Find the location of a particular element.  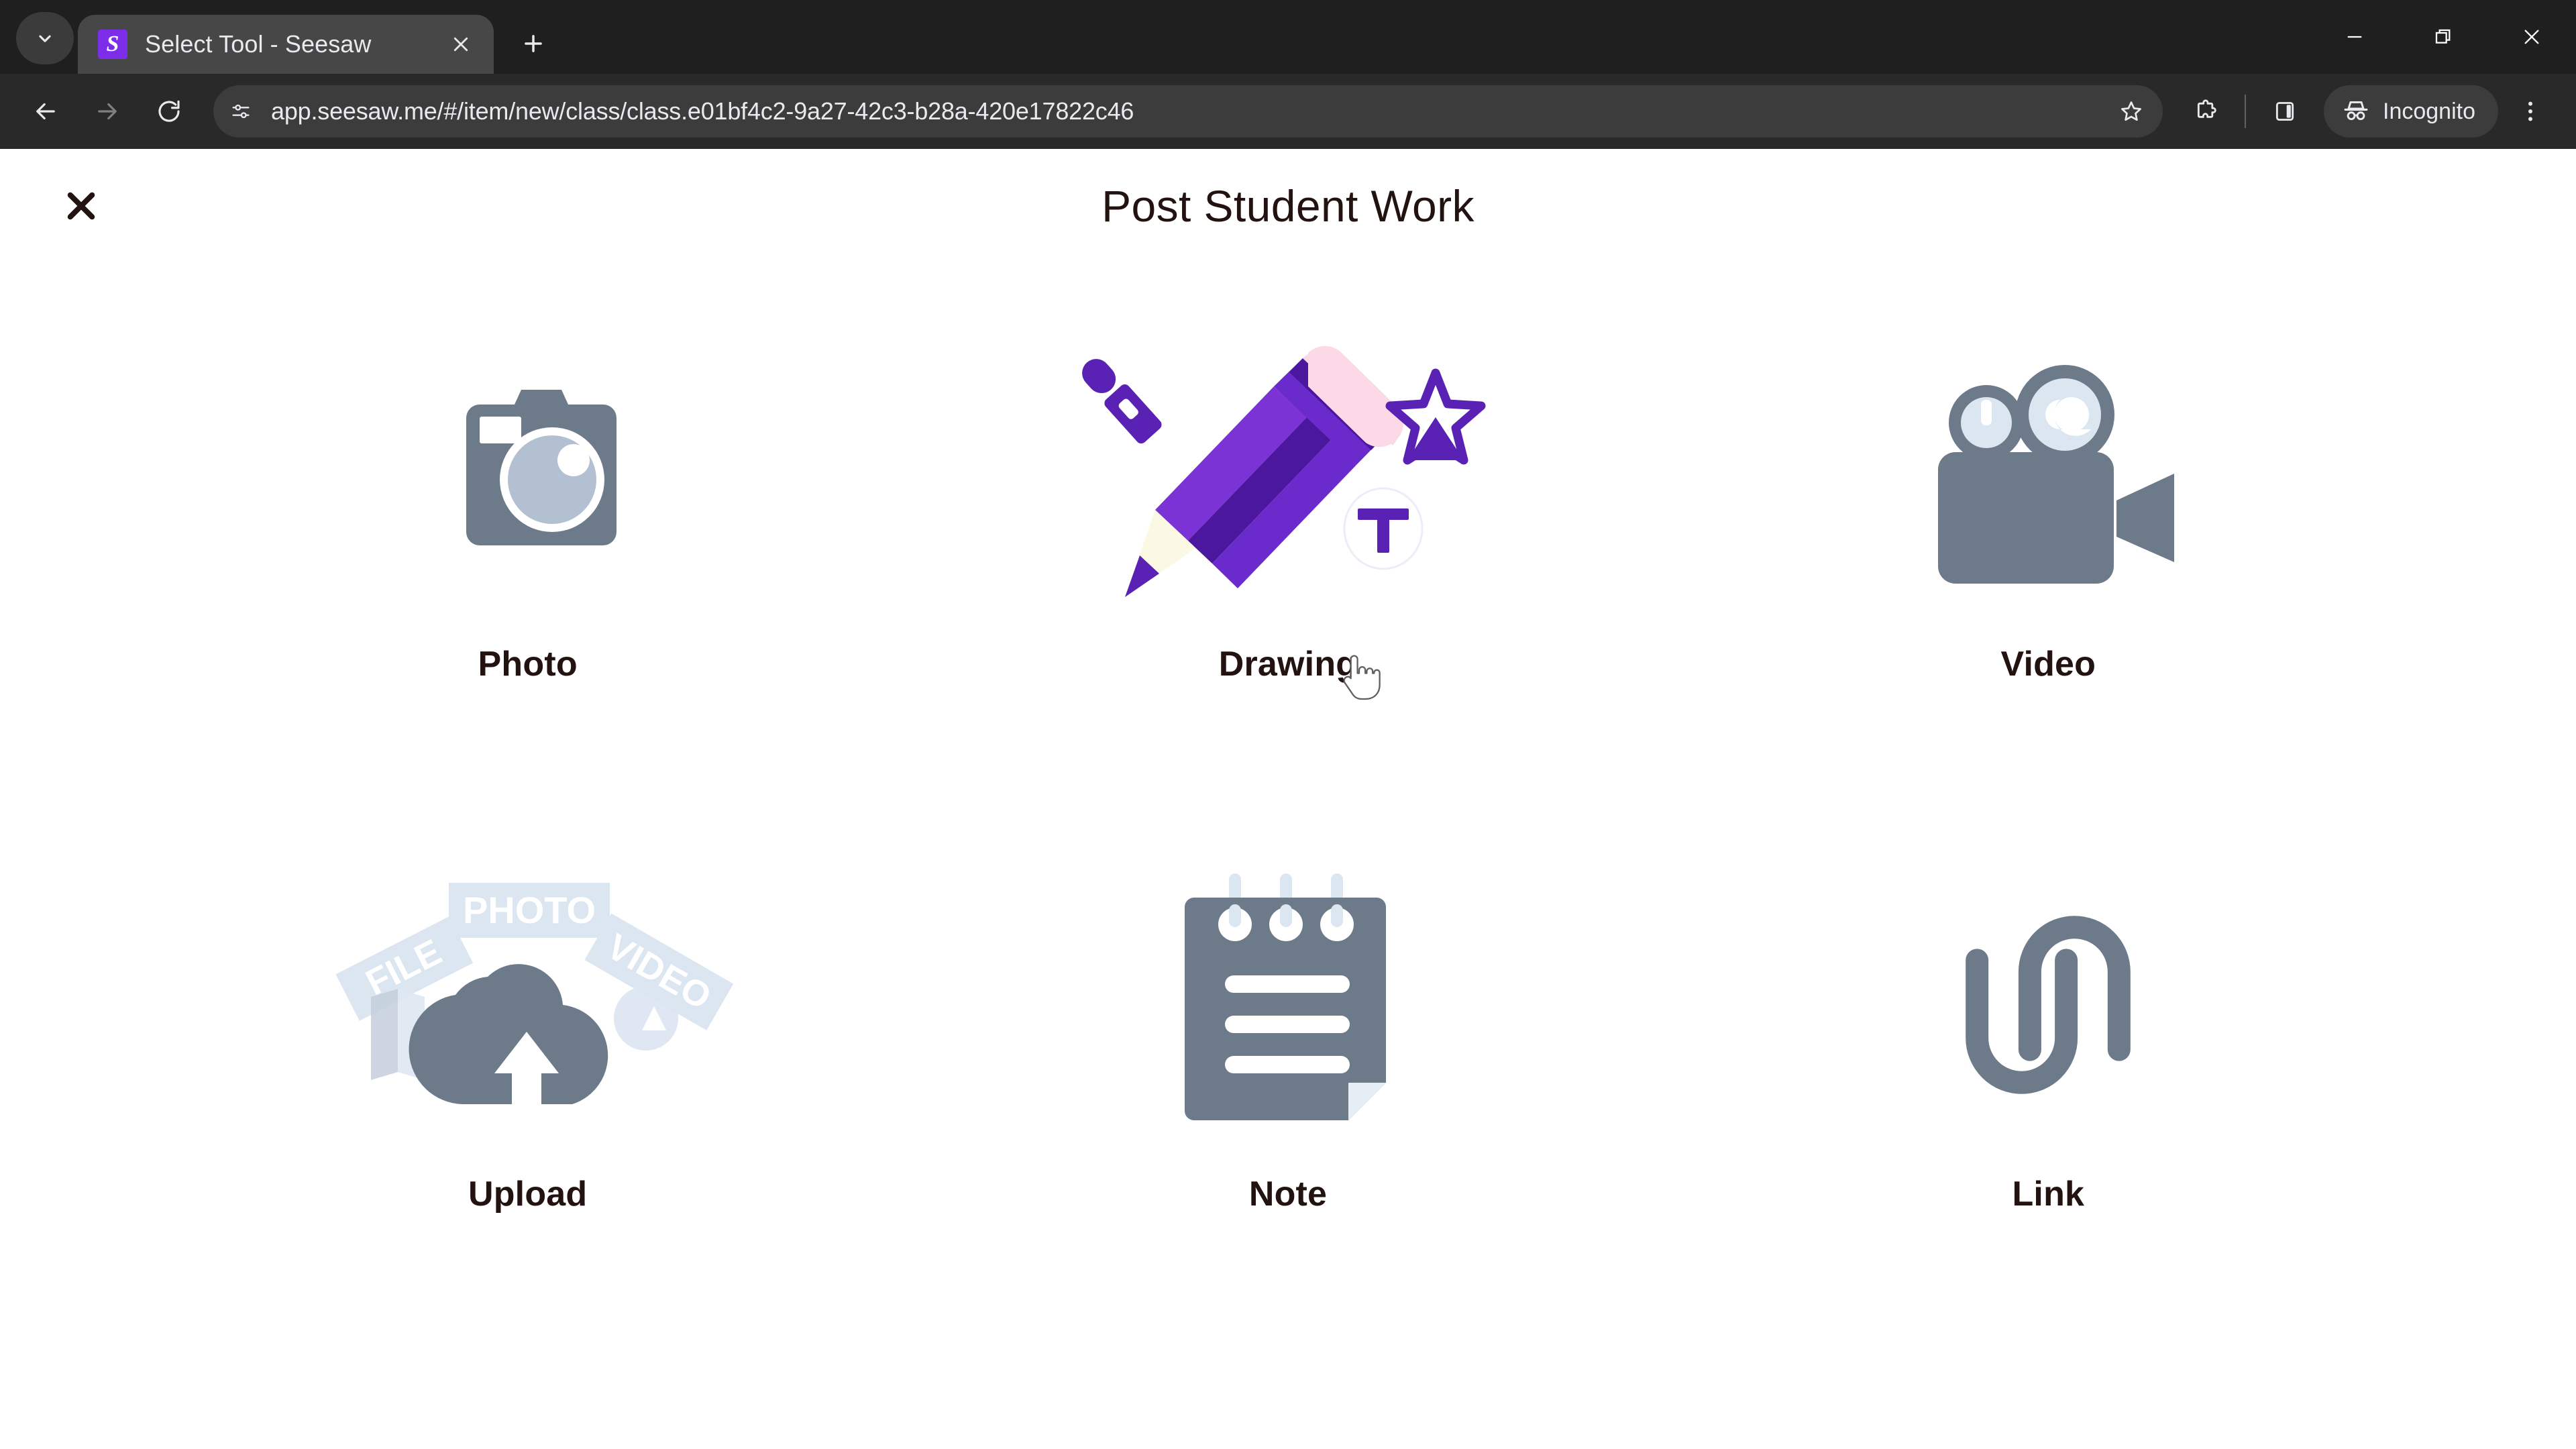

cloud-upload-icon: FILE PHOTO VIDEO is located at coordinates (534, 1003).